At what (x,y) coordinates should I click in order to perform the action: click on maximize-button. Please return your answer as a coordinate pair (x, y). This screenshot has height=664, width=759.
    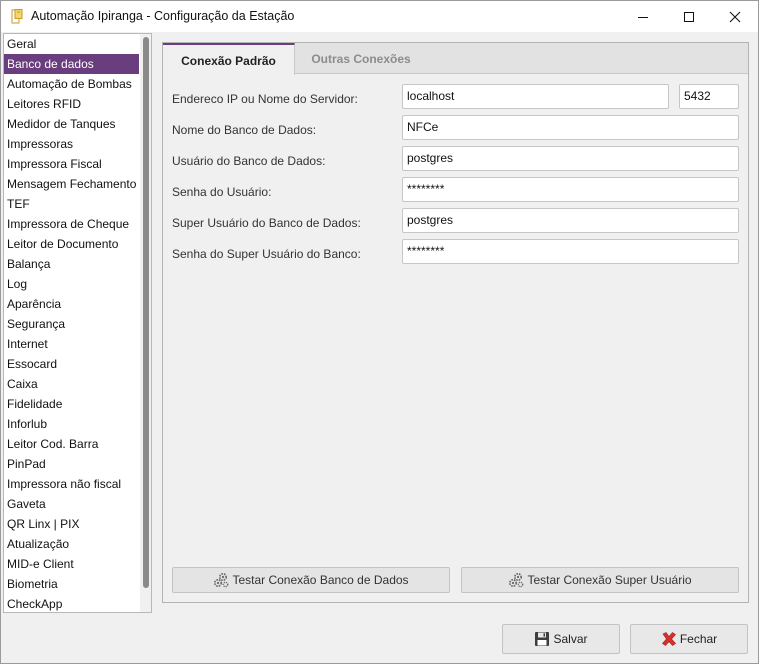
    Looking at the image, I should click on (689, 16).